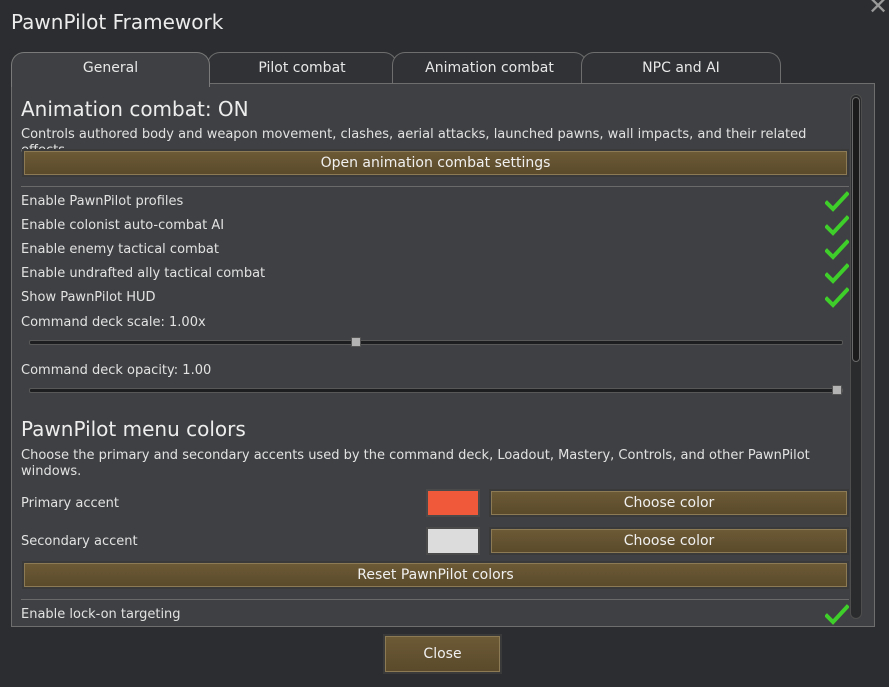  I want to click on tab-label: NPC and AI, so click(681, 68).